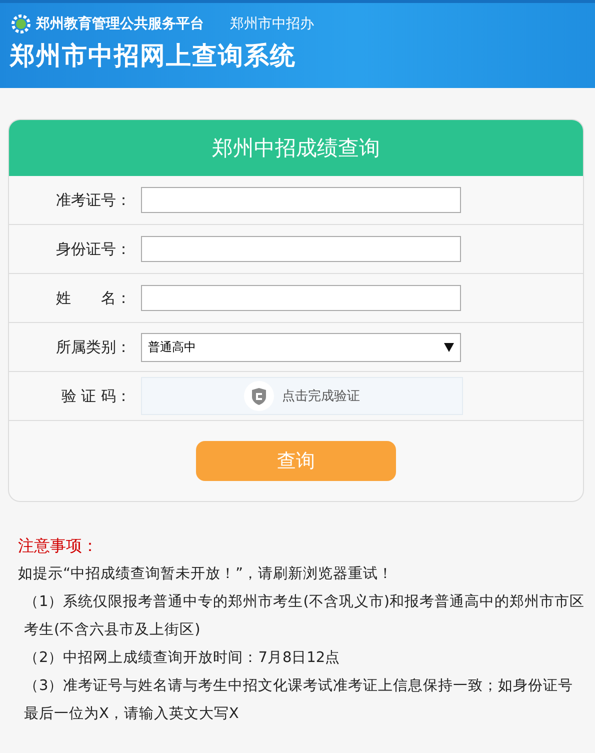 This screenshot has width=595, height=753. What do you see at coordinates (449, 347) in the screenshot?
I see `dropdown-caret-icon` at bounding box center [449, 347].